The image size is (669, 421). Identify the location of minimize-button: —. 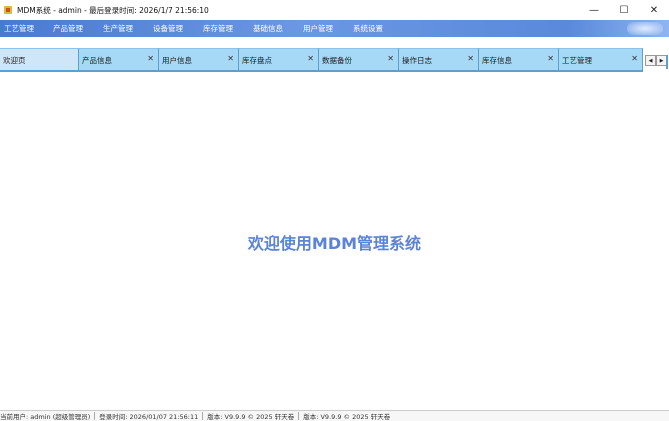
(594, 10).